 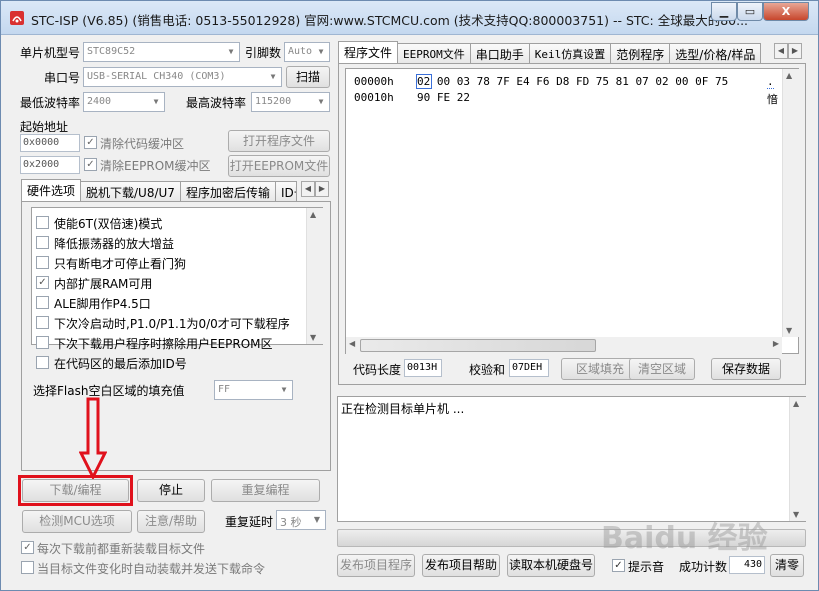 What do you see at coordinates (787, 565) in the screenshot?
I see `clear-count-button: 清零` at bounding box center [787, 565].